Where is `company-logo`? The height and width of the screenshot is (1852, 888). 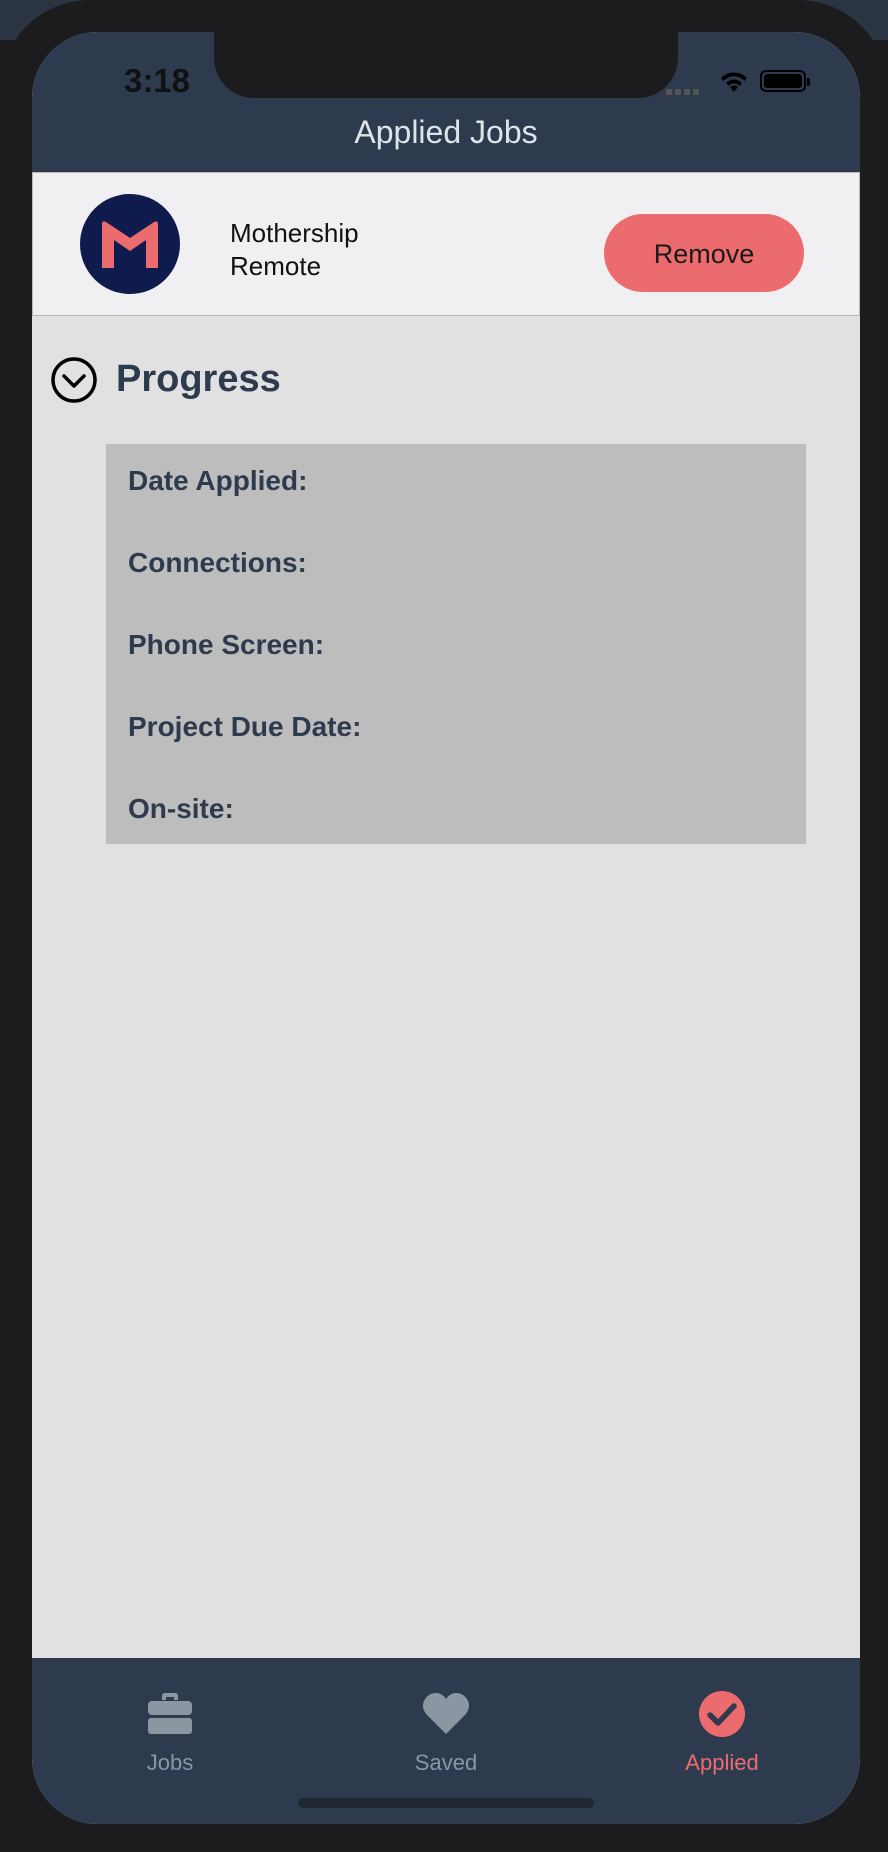
company-logo is located at coordinates (130, 244).